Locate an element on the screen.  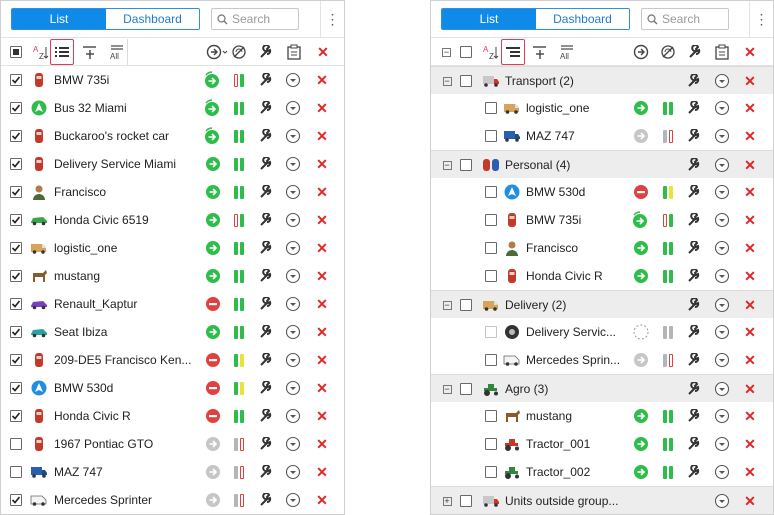
unit-name: Francisco is located at coordinates (578, 248).